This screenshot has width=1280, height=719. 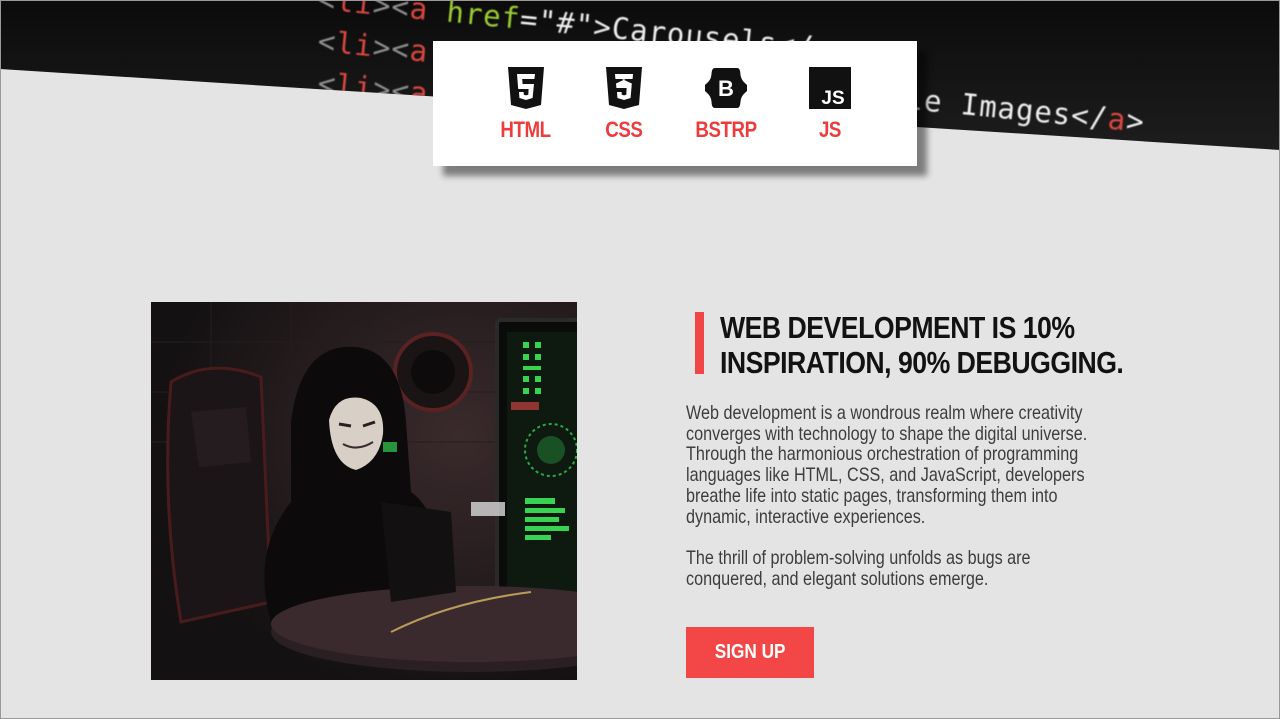 What do you see at coordinates (624, 88) in the screenshot?
I see `css3-icon` at bounding box center [624, 88].